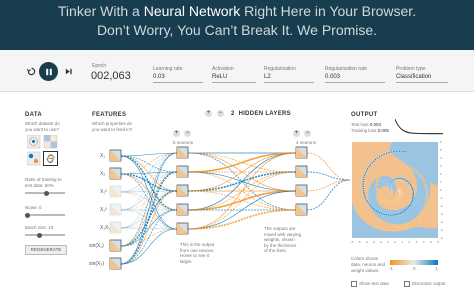  I want to click on y-axis-tick: 0, so click(441, 190).